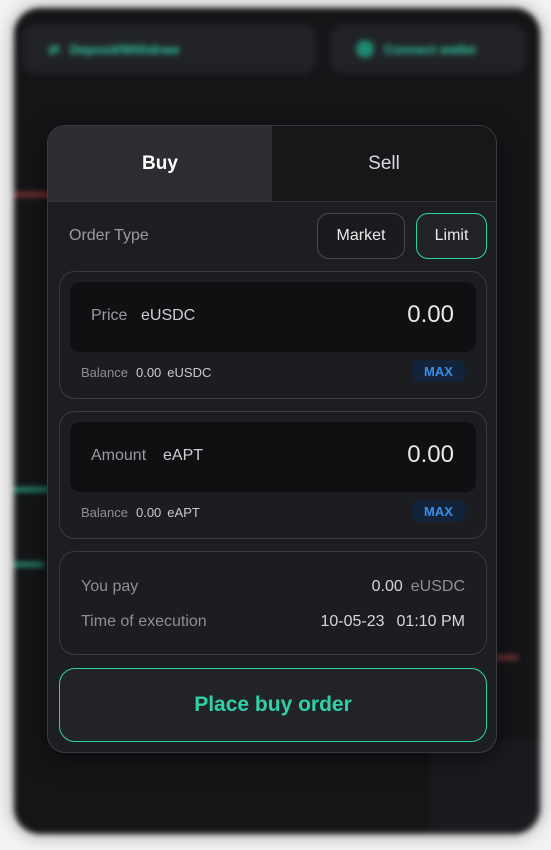 This screenshot has width=551, height=850. I want to click on place-buy-order-button: Place buy order, so click(273, 705).